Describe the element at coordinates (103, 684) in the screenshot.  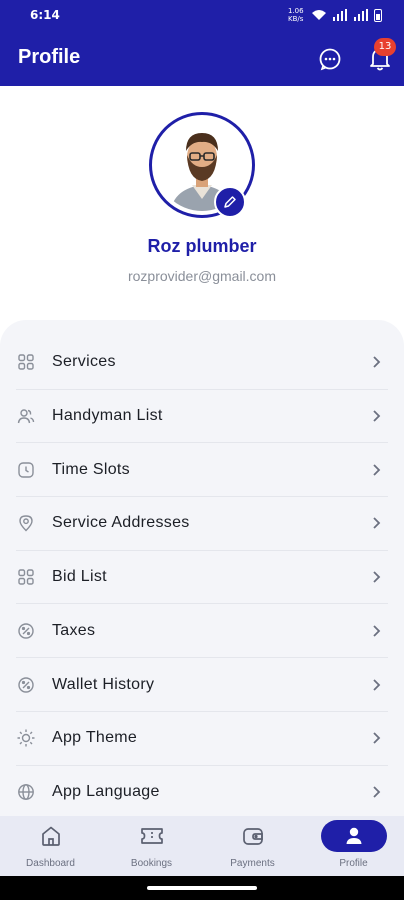
I see `menu-item-label: Wallet History` at that location.